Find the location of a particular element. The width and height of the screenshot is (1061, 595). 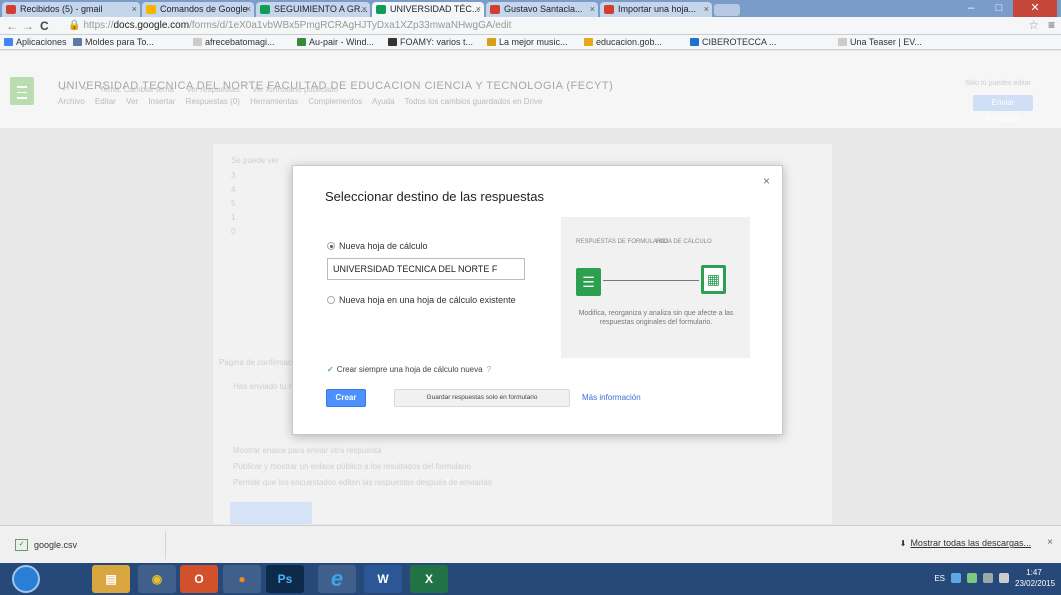

menu-archivo: Archivo is located at coordinates (71, 101).